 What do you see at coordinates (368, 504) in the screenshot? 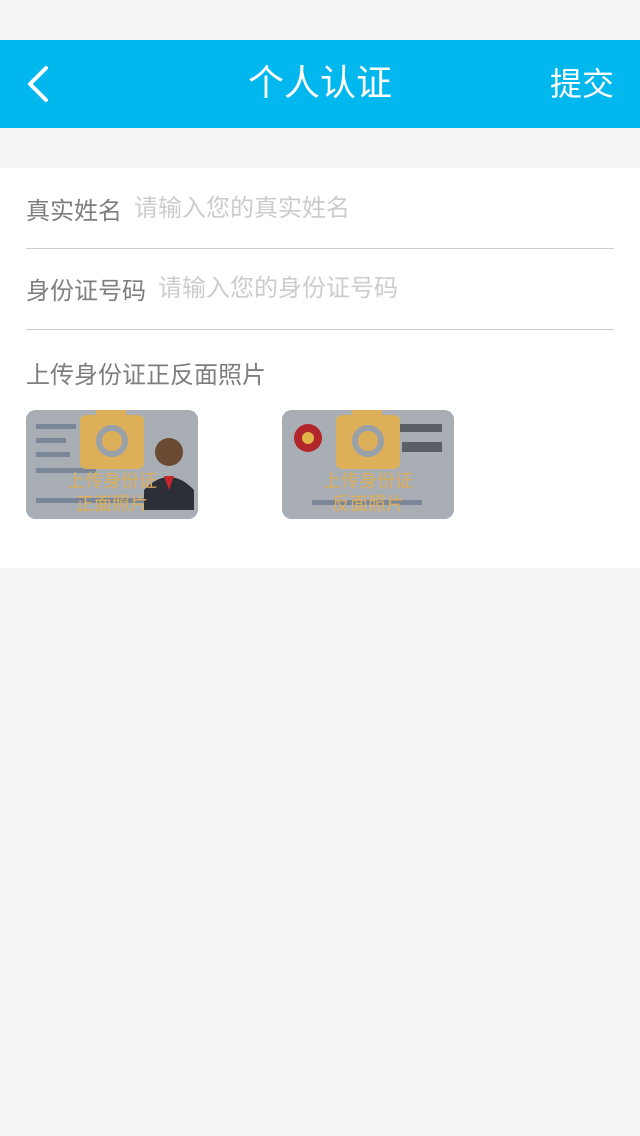
I see `upload-back-line2: 反面照片` at bounding box center [368, 504].